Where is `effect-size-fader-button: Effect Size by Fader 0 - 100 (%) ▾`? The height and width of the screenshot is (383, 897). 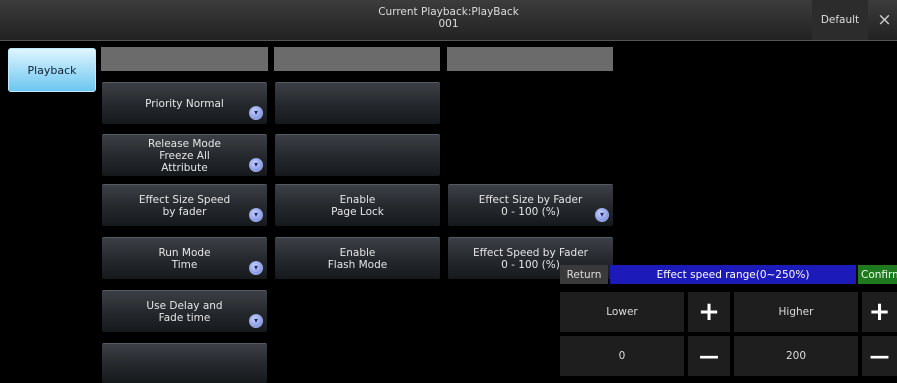 effect-size-fader-button: Effect Size by Fader 0 - 100 (%) ▾ is located at coordinates (530, 205).